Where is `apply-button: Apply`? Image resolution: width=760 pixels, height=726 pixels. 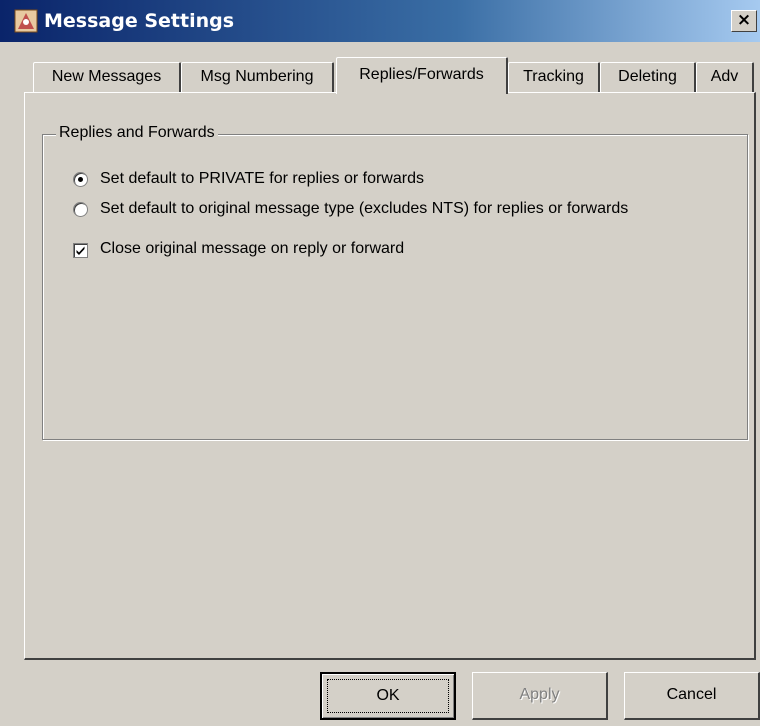 apply-button: Apply is located at coordinates (540, 696).